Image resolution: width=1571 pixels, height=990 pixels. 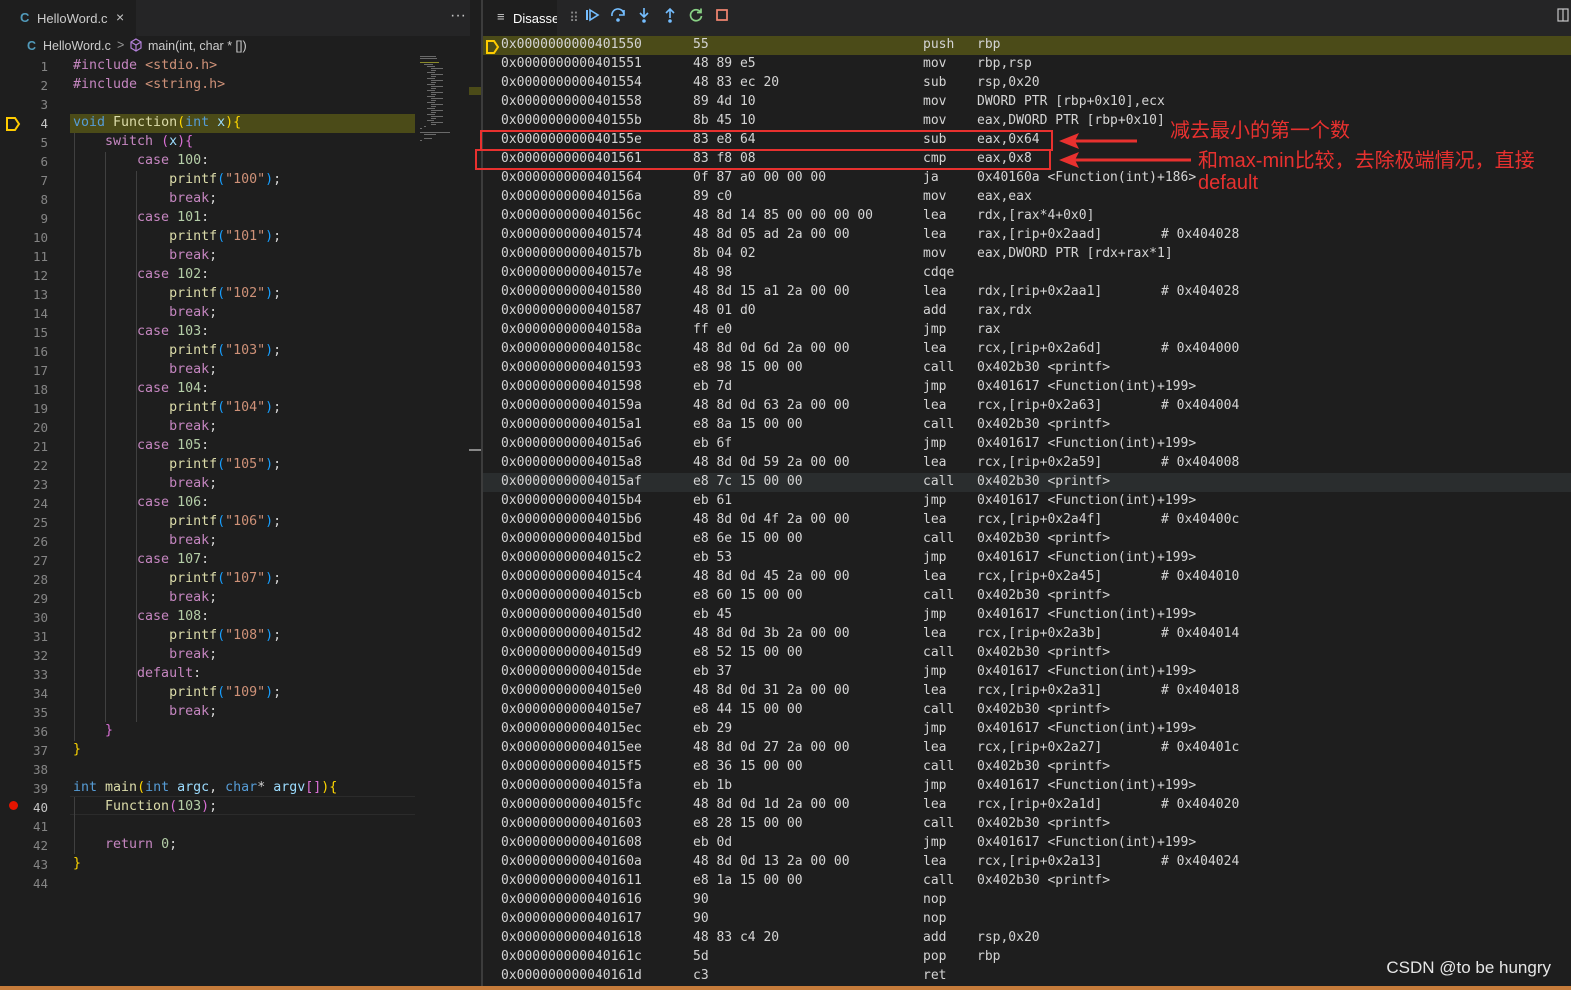 I want to click on code-line: printf("106");, so click(x=177, y=521).